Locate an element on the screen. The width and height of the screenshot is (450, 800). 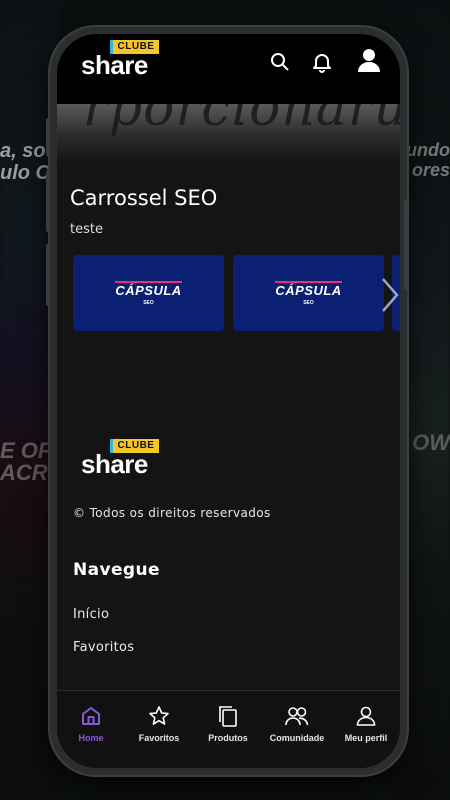
nav-comunidade-label: Comunidade is located at coordinates (297, 738).